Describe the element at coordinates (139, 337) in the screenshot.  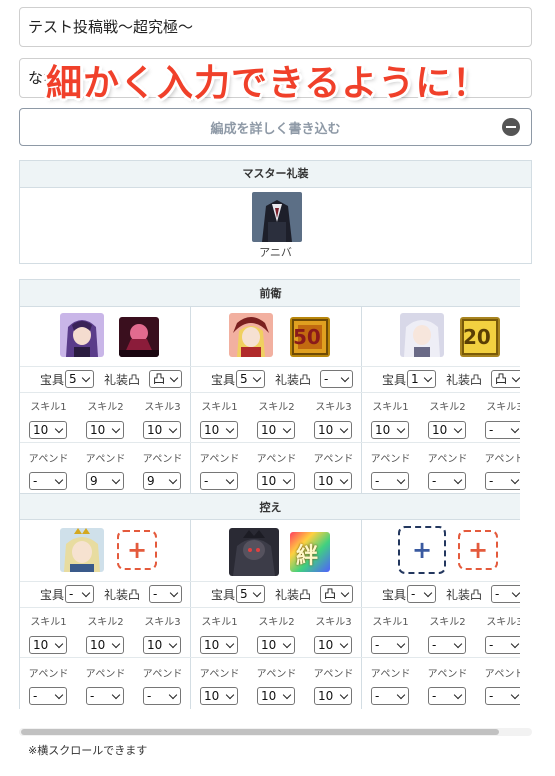
I see `craft-essence-image` at that location.